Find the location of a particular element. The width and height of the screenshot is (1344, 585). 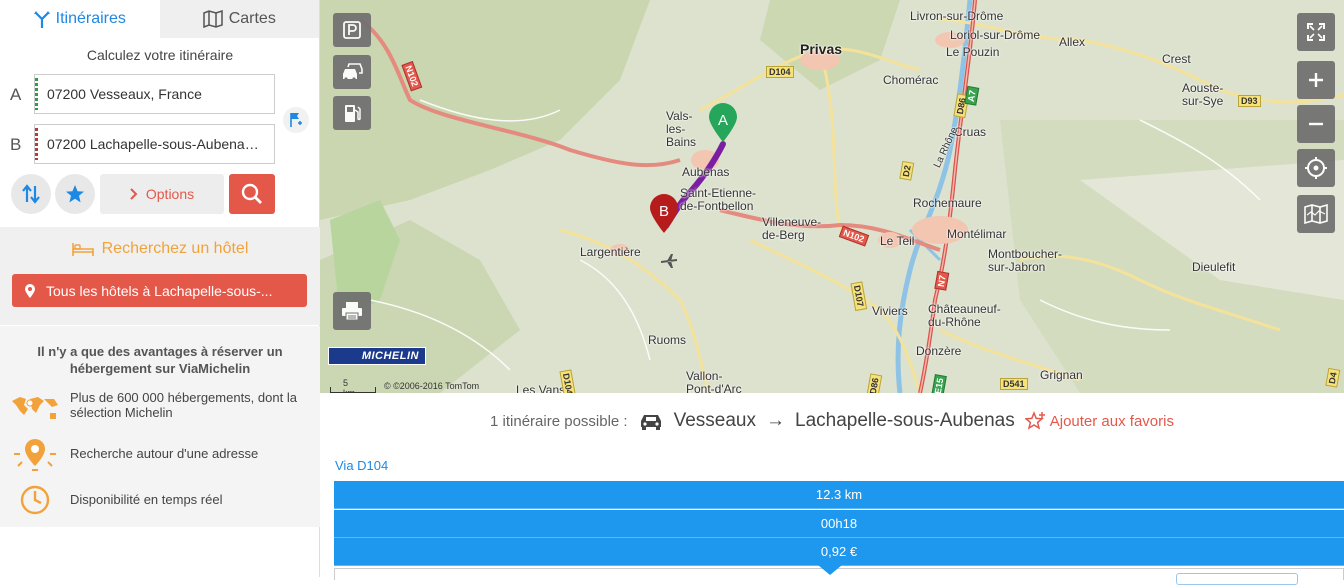

location-pin-icon is located at coordinates (30, 290).